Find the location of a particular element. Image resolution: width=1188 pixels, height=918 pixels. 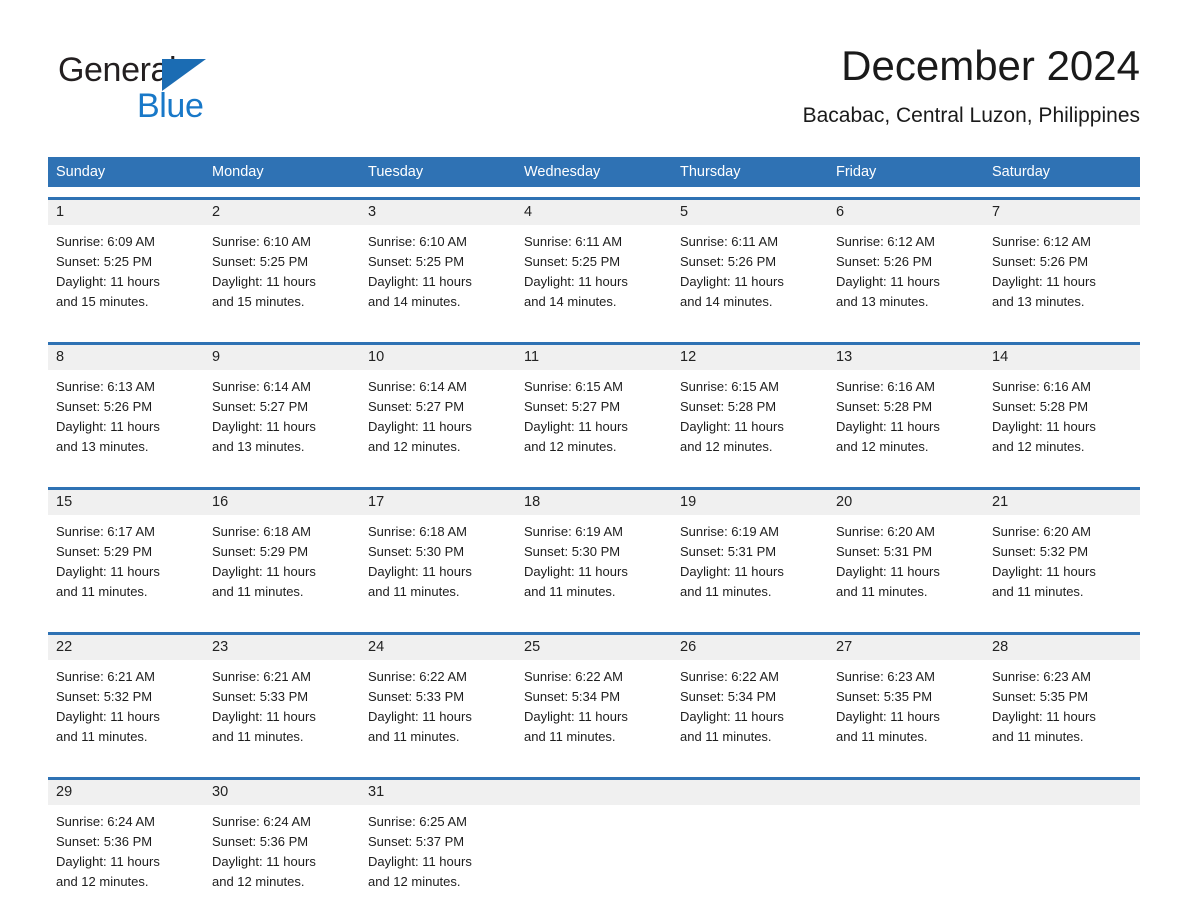

brand-name-blue: Blue is located at coordinates (170, 106).